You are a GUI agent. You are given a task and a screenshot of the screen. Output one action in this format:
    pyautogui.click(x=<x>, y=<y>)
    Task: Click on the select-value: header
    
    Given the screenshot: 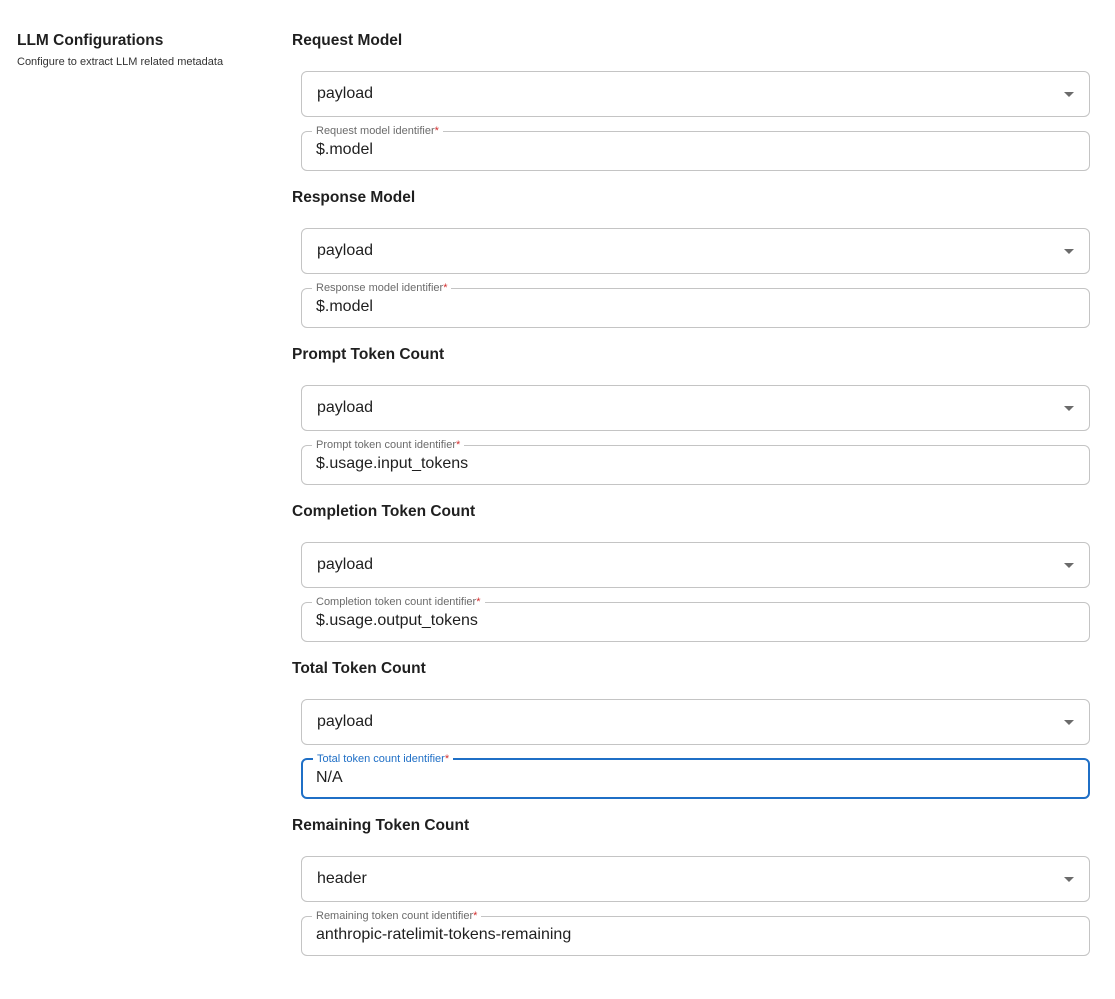 What is the action you would take?
    pyautogui.click(x=342, y=878)
    